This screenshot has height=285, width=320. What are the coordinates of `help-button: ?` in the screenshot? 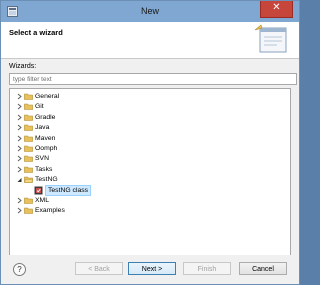 It's located at (19, 269).